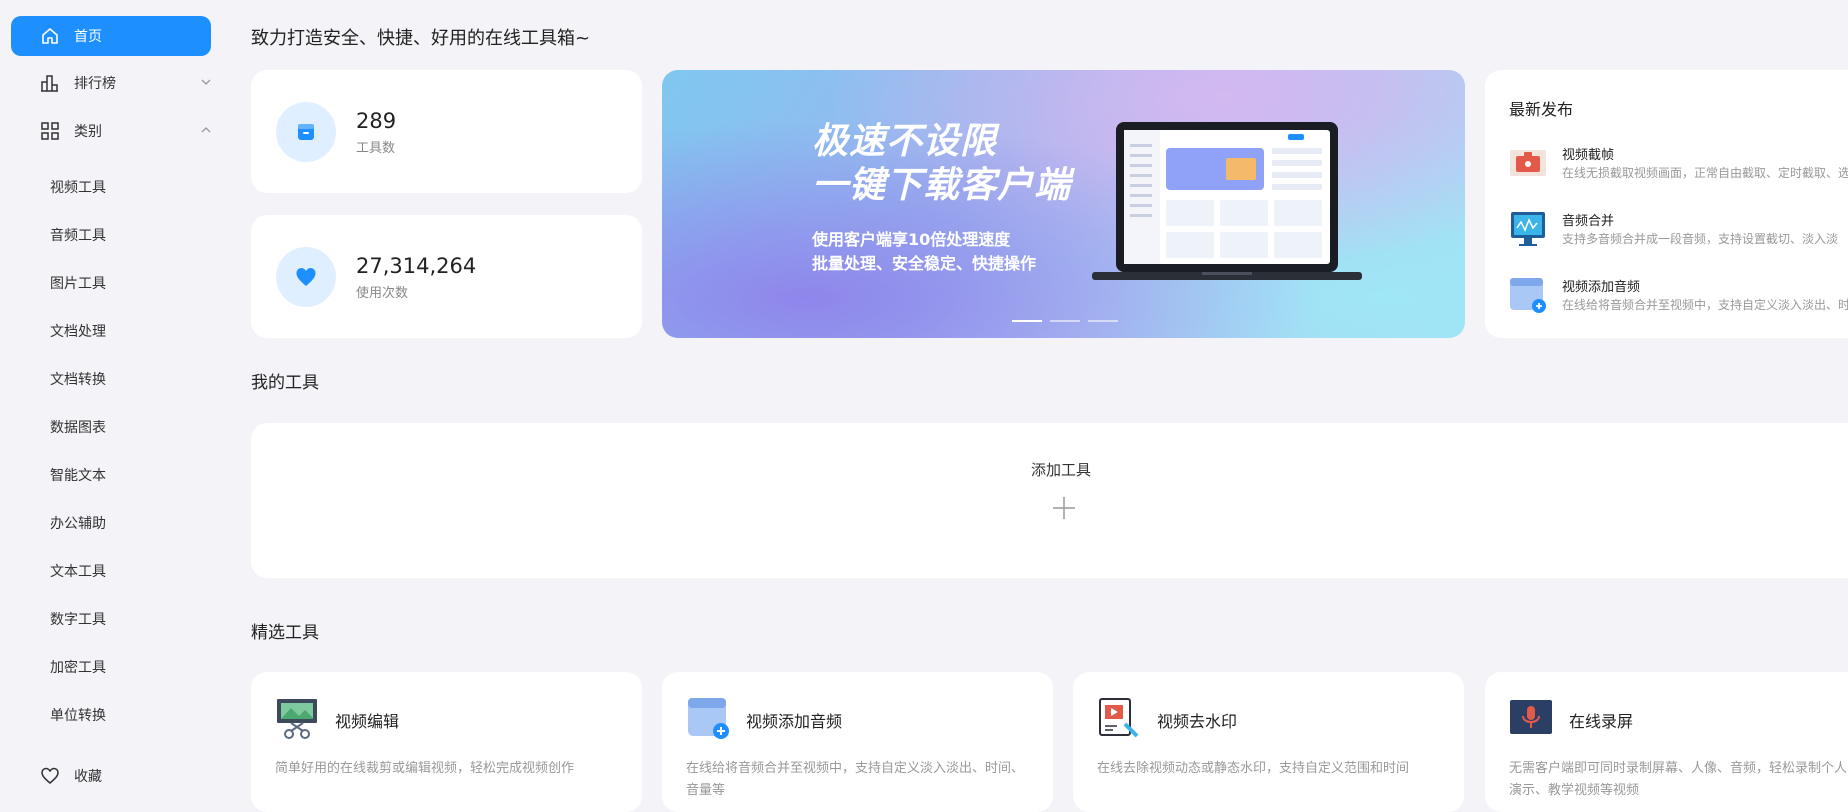 The width and height of the screenshot is (1848, 812). What do you see at coordinates (1588, 155) in the screenshot?
I see `latest-item-name: 视频截帧` at bounding box center [1588, 155].